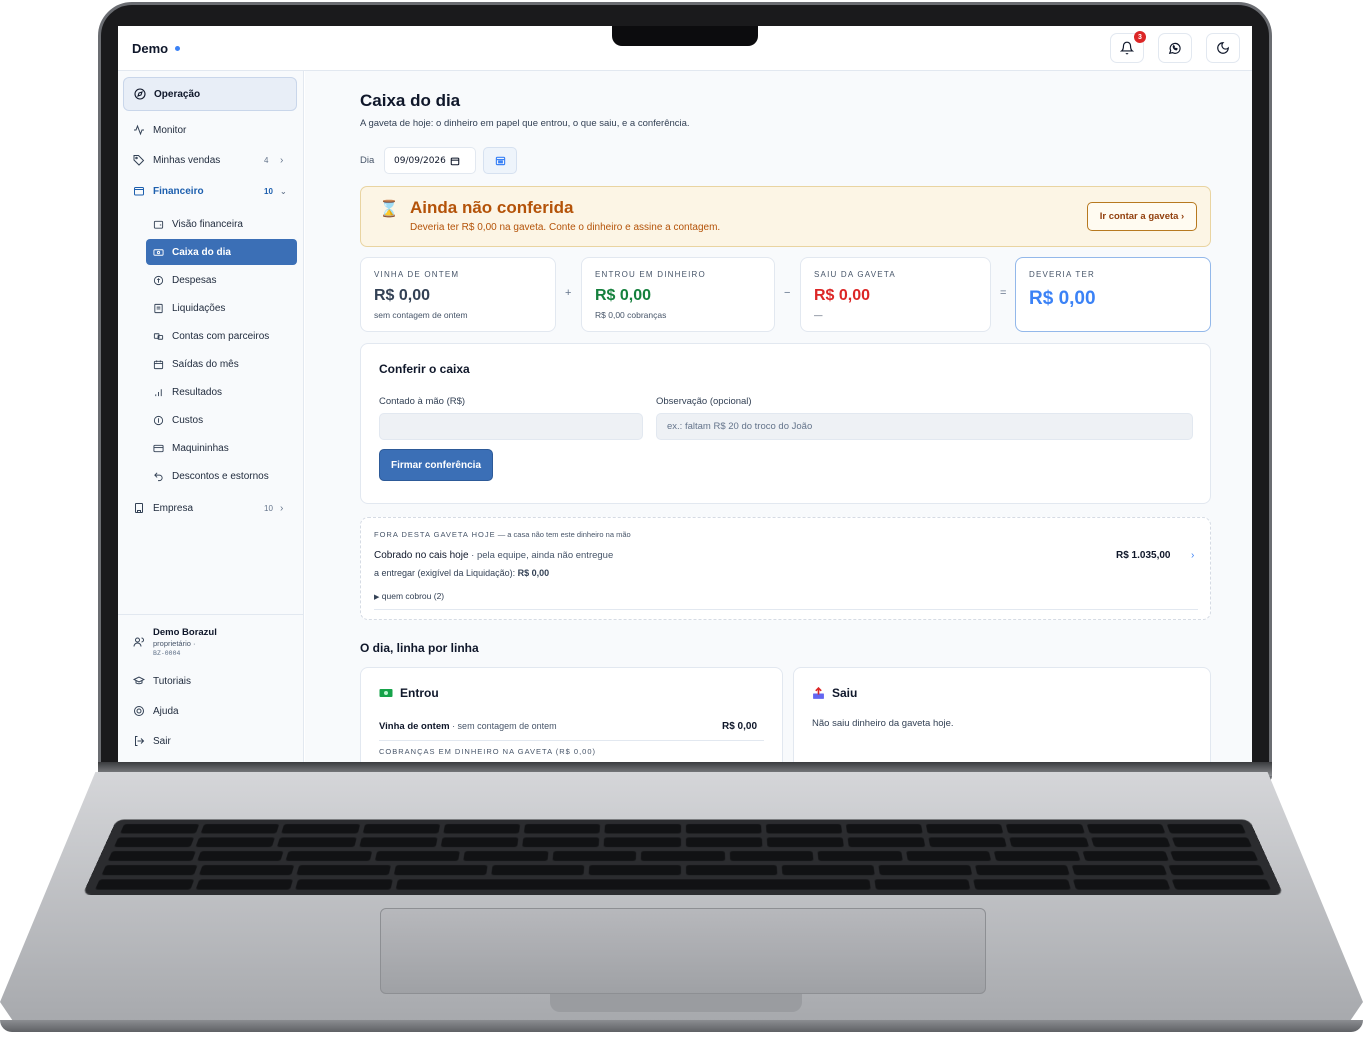  What do you see at coordinates (1128, 47) in the screenshot?
I see `notifications-button: 3` at bounding box center [1128, 47].